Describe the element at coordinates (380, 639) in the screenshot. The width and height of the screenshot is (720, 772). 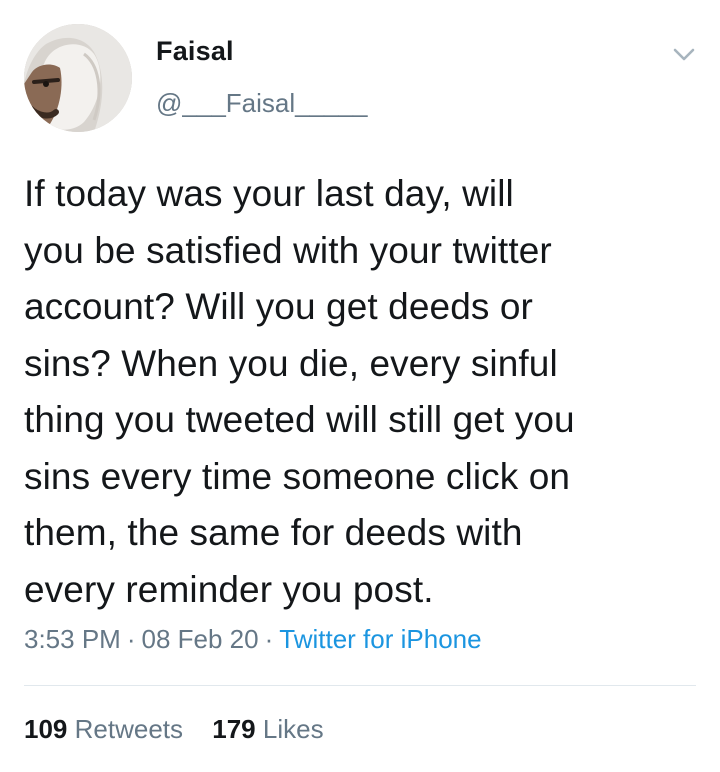
I see `tweet-source-link: Twitter for iPhone` at that location.